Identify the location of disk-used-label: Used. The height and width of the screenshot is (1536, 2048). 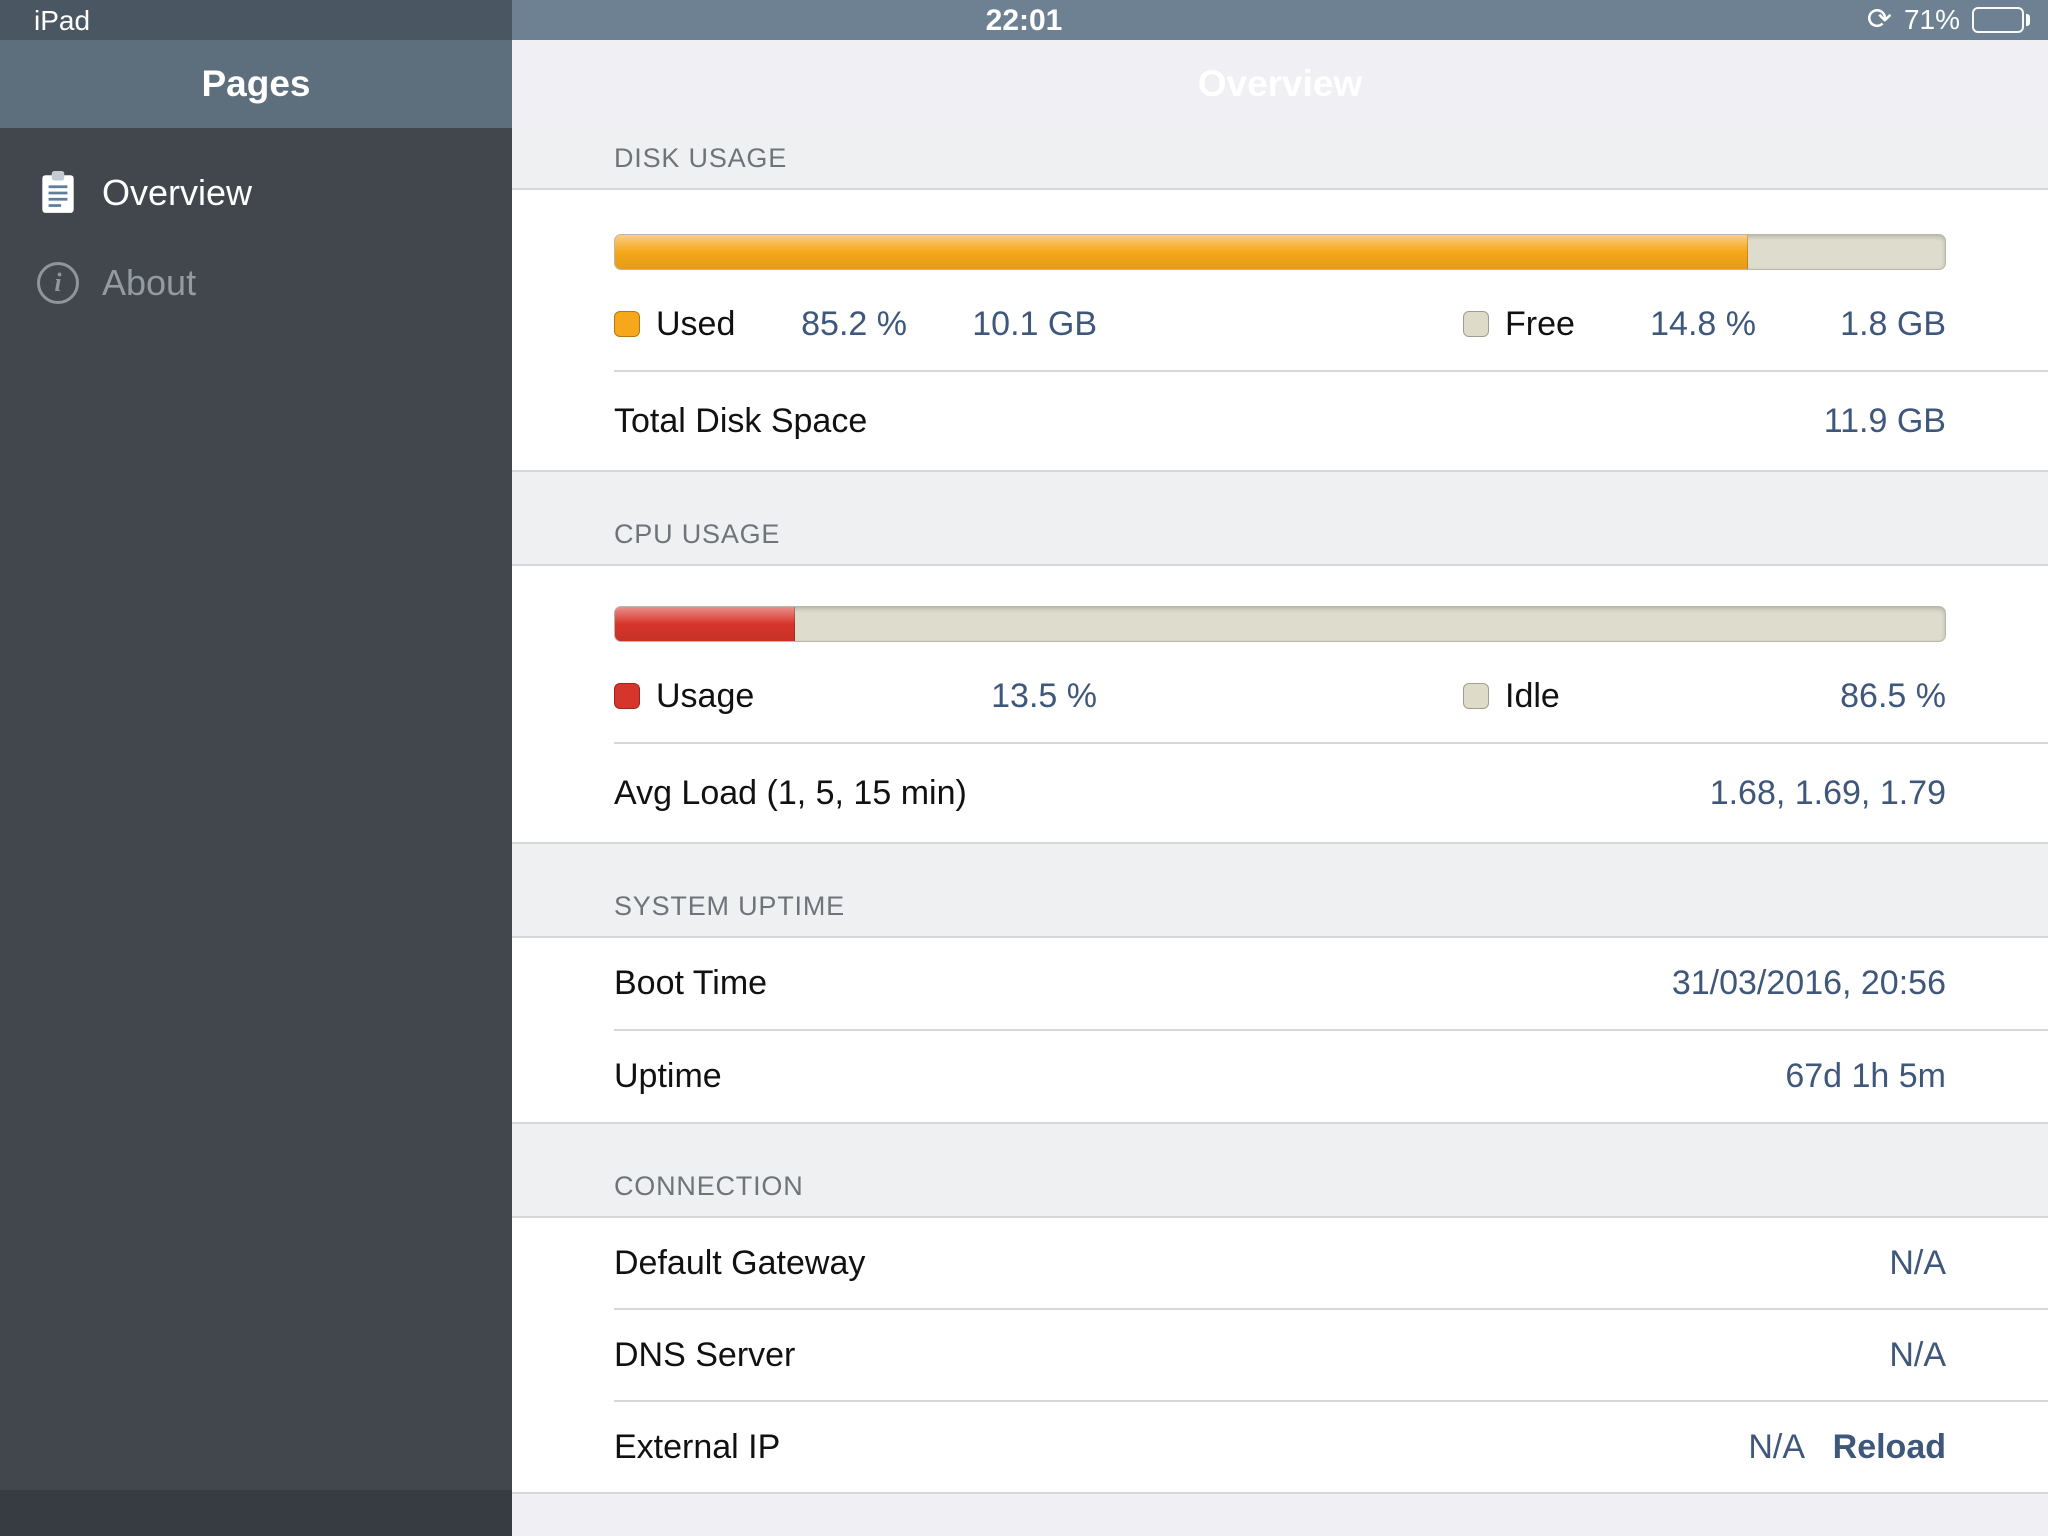
(696, 324).